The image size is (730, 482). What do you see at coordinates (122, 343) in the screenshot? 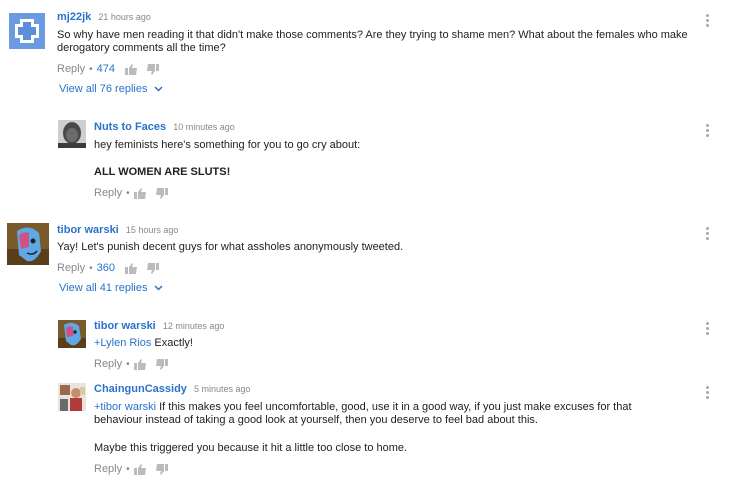
I see `mention-link: +Lylen Rios` at bounding box center [122, 343].